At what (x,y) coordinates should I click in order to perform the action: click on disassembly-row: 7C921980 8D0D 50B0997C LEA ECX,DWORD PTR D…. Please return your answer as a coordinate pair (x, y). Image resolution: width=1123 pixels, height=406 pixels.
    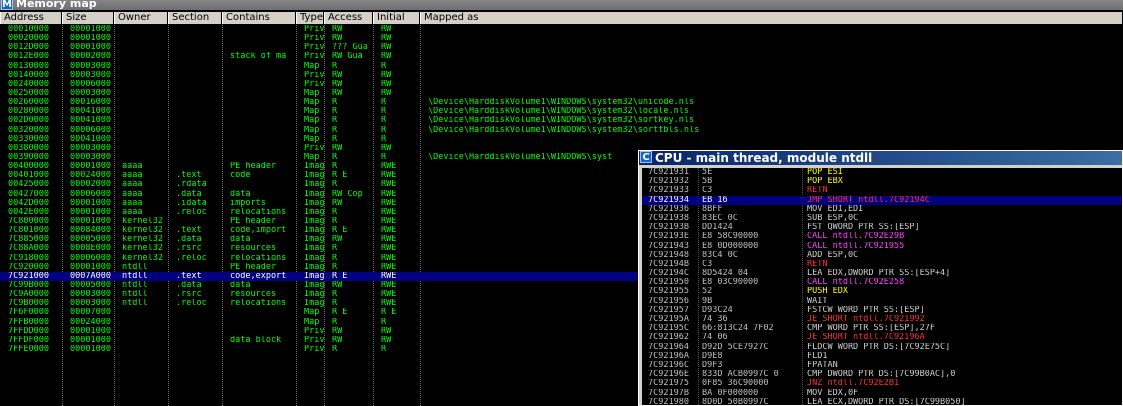
    Looking at the image, I should click on (882, 401).